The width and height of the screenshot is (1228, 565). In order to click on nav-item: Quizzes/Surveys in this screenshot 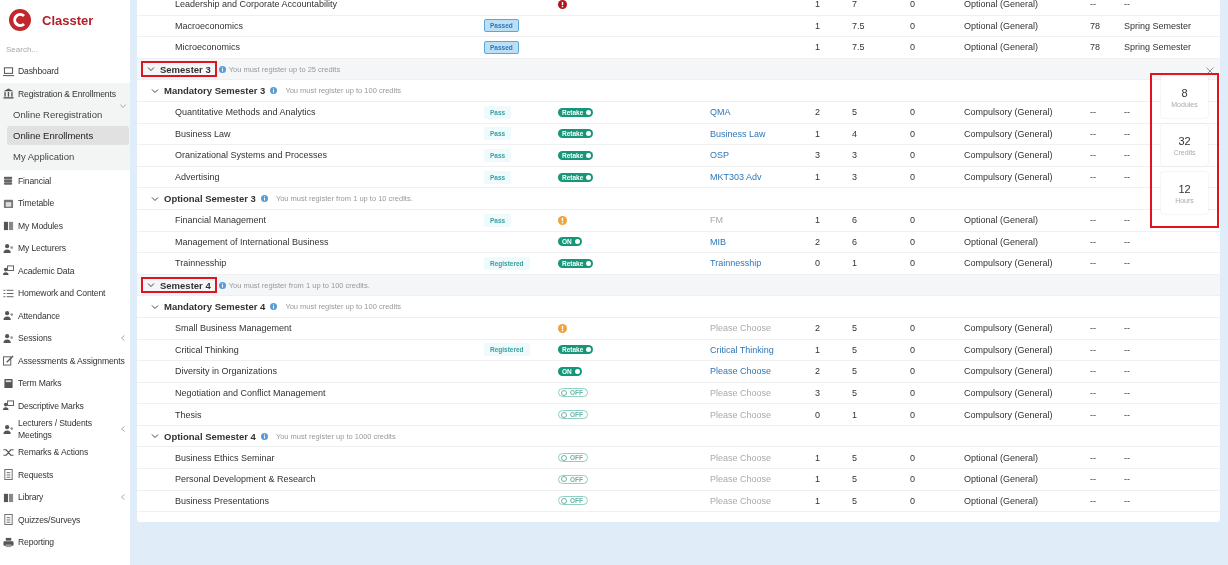, I will do `click(65, 519)`.